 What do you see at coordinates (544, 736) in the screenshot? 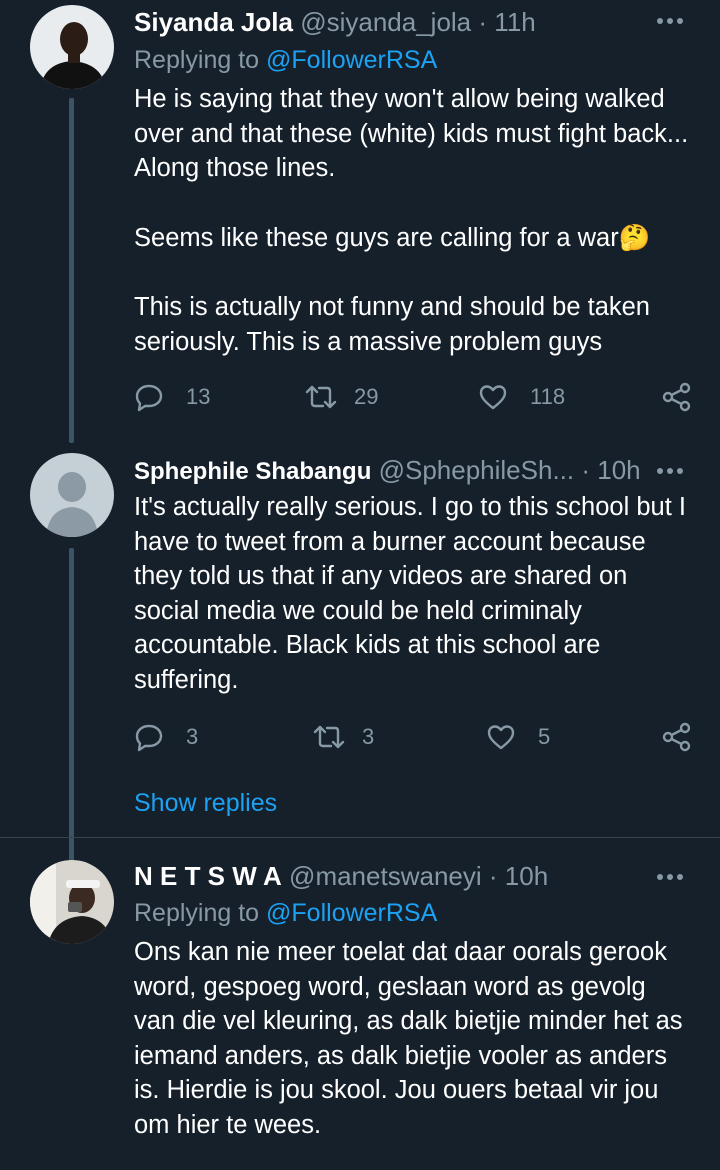
I see `like-count: 5` at bounding box center [544, 736].